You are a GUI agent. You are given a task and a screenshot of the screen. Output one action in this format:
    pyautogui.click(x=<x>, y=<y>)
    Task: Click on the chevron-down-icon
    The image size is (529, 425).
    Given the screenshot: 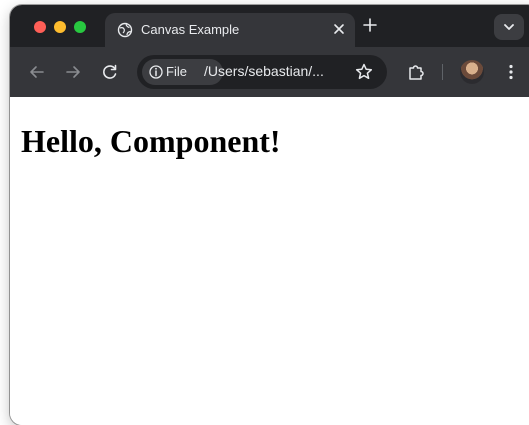 What is the action you would take?
    pyautogui.click(x=509, y=27)
    